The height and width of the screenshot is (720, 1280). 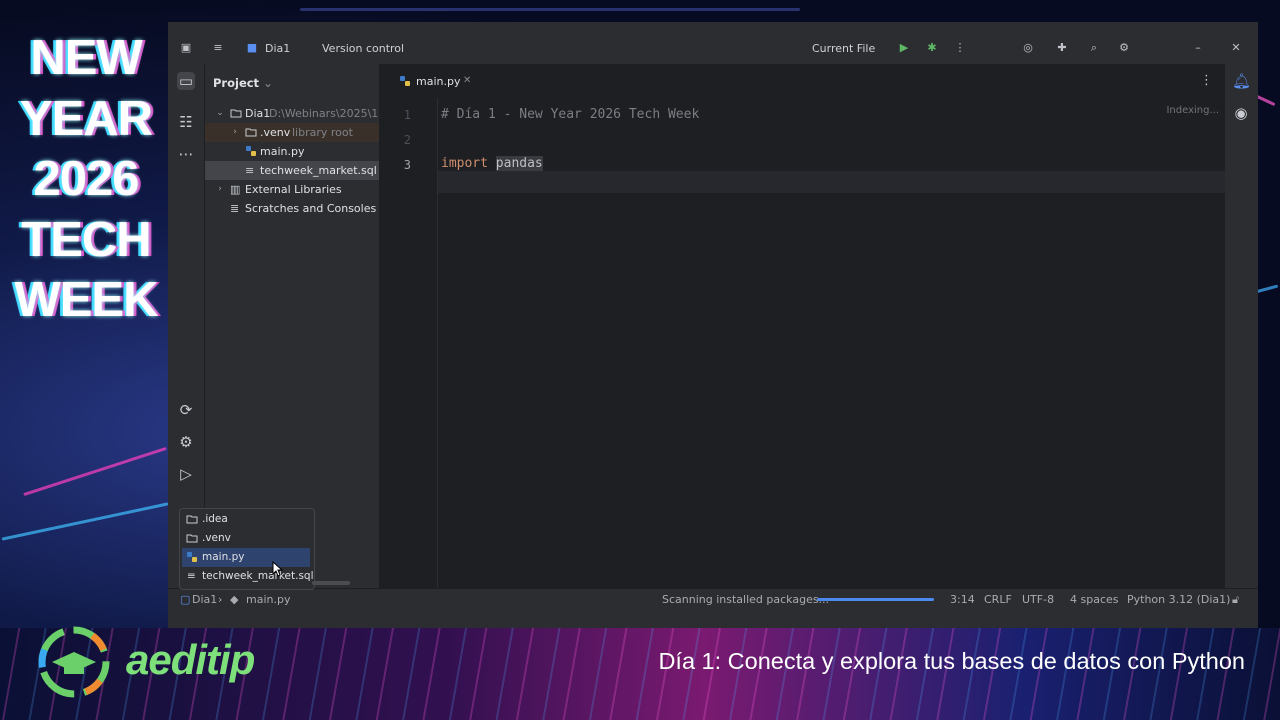 I want to click on promo-title-line: 2026, so click(x=86, y=179).